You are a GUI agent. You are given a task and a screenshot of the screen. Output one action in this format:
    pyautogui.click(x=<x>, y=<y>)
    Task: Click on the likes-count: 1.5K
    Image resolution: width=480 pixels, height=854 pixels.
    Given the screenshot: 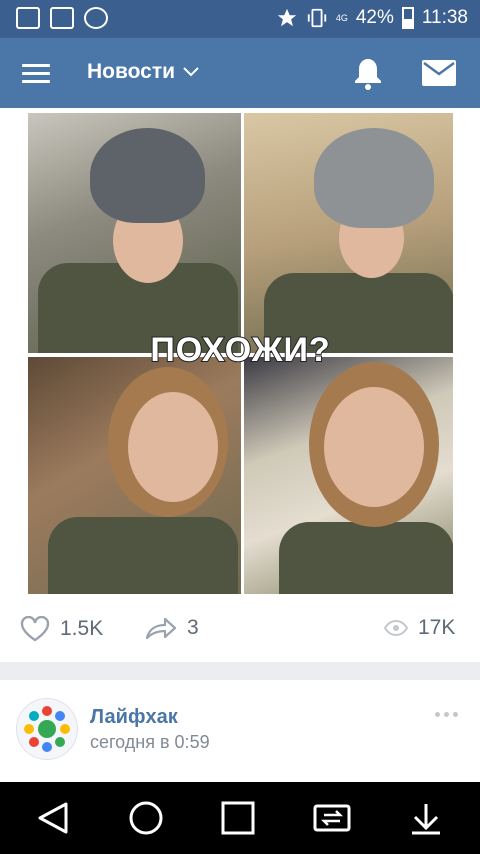 What is the action you would take?
    pyautogui.click(x=82, y=628)
    